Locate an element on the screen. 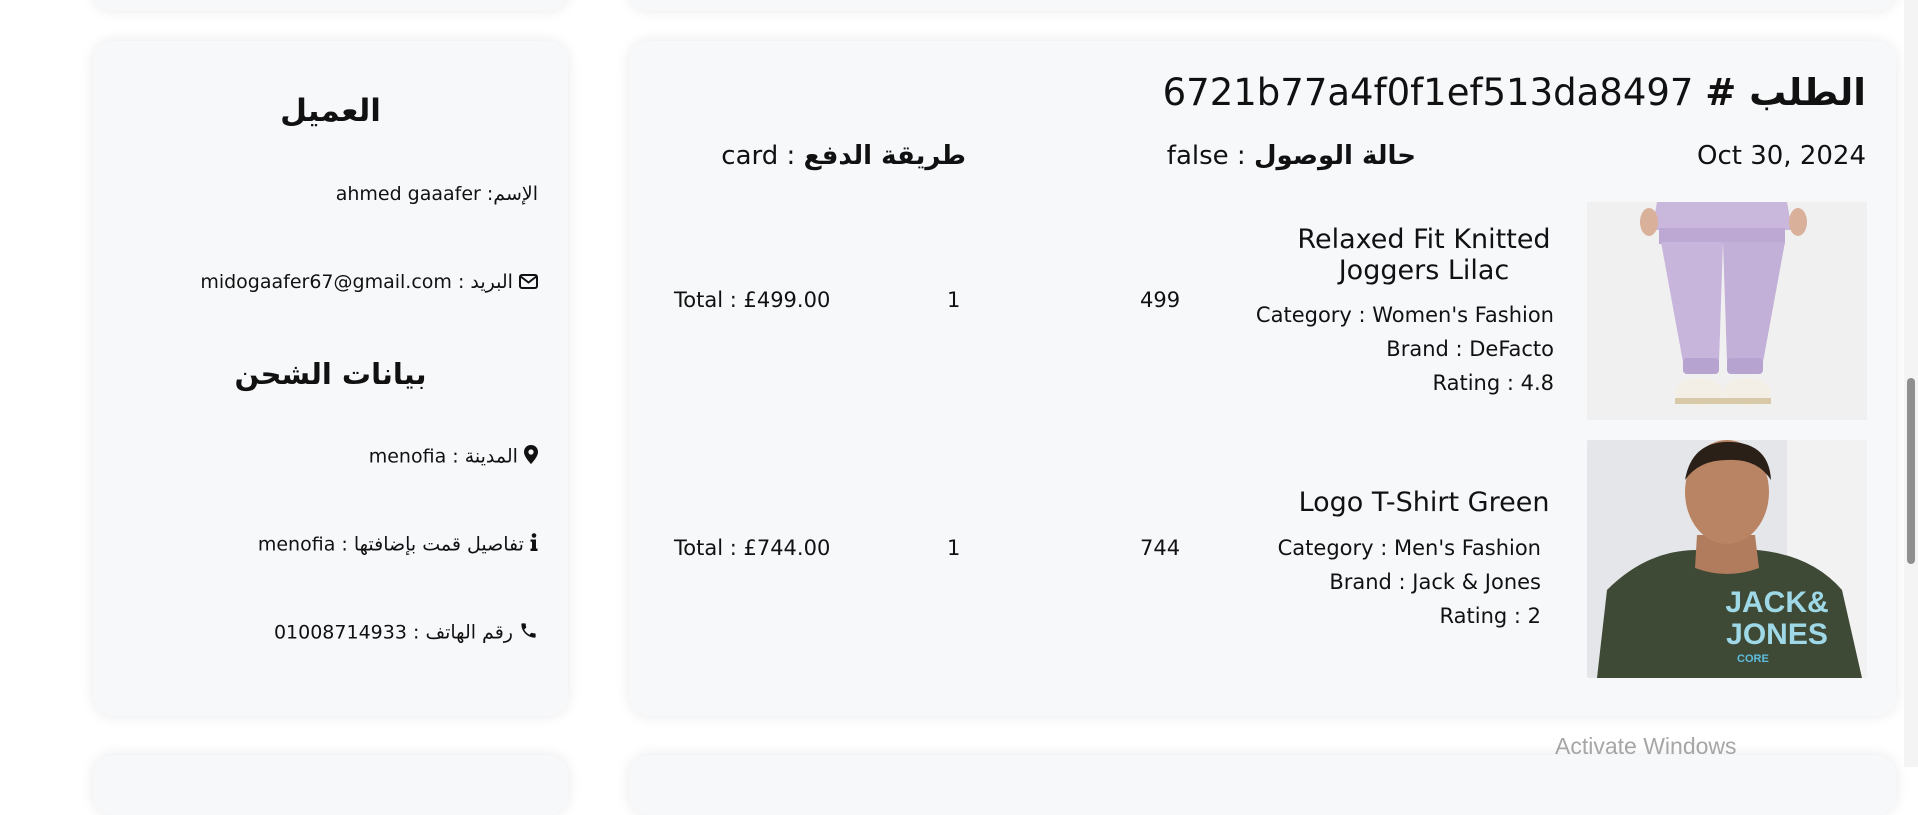 The image size is (1918, 815). name-value: ahmed gaaafer is located at coordinates (408, 194).